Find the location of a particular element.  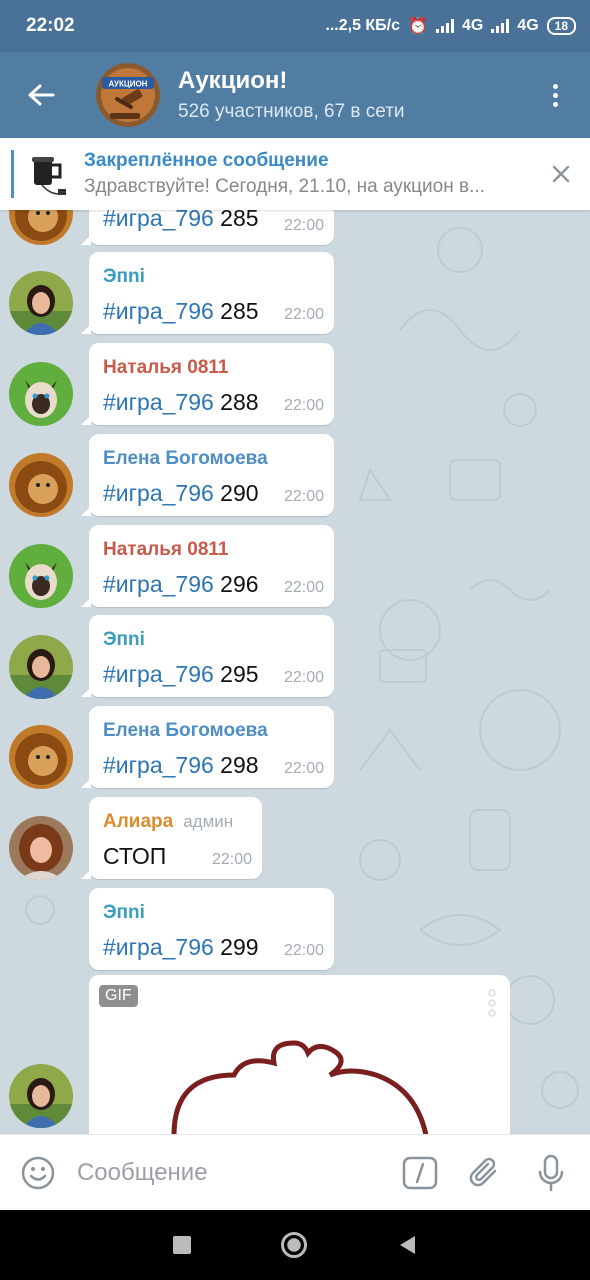

header-text: Аукцион! 526 участников, 67 в сети is located at coordinates (291, 95).